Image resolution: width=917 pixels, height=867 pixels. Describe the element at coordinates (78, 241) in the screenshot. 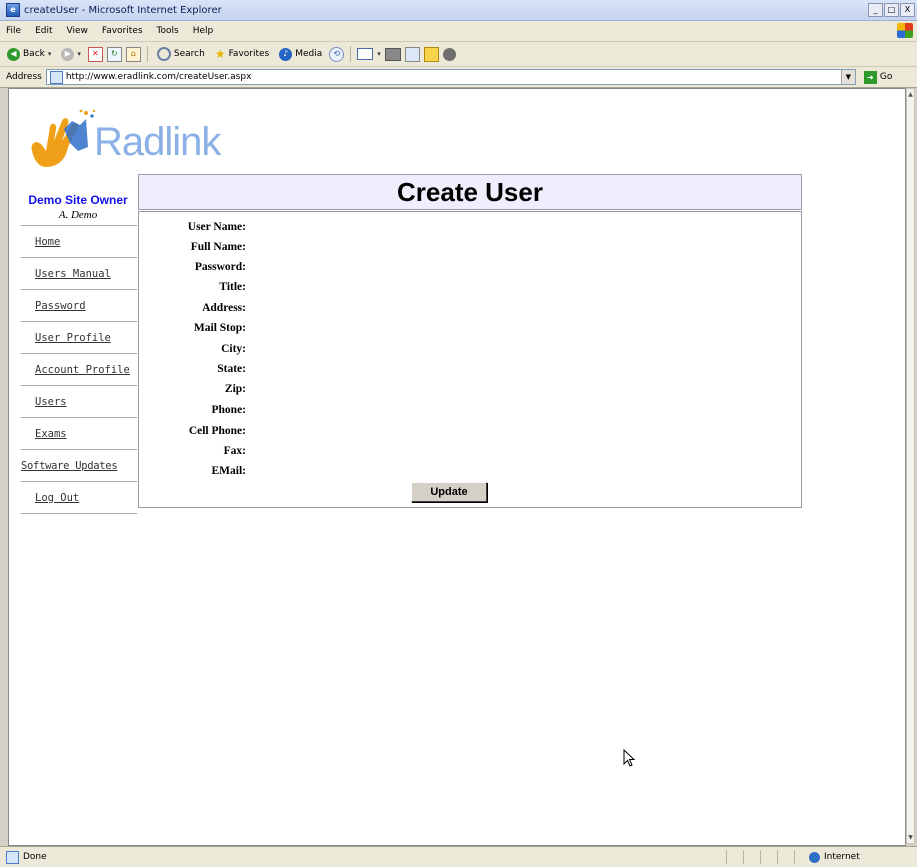

I see `nav-home: Home` at that location.